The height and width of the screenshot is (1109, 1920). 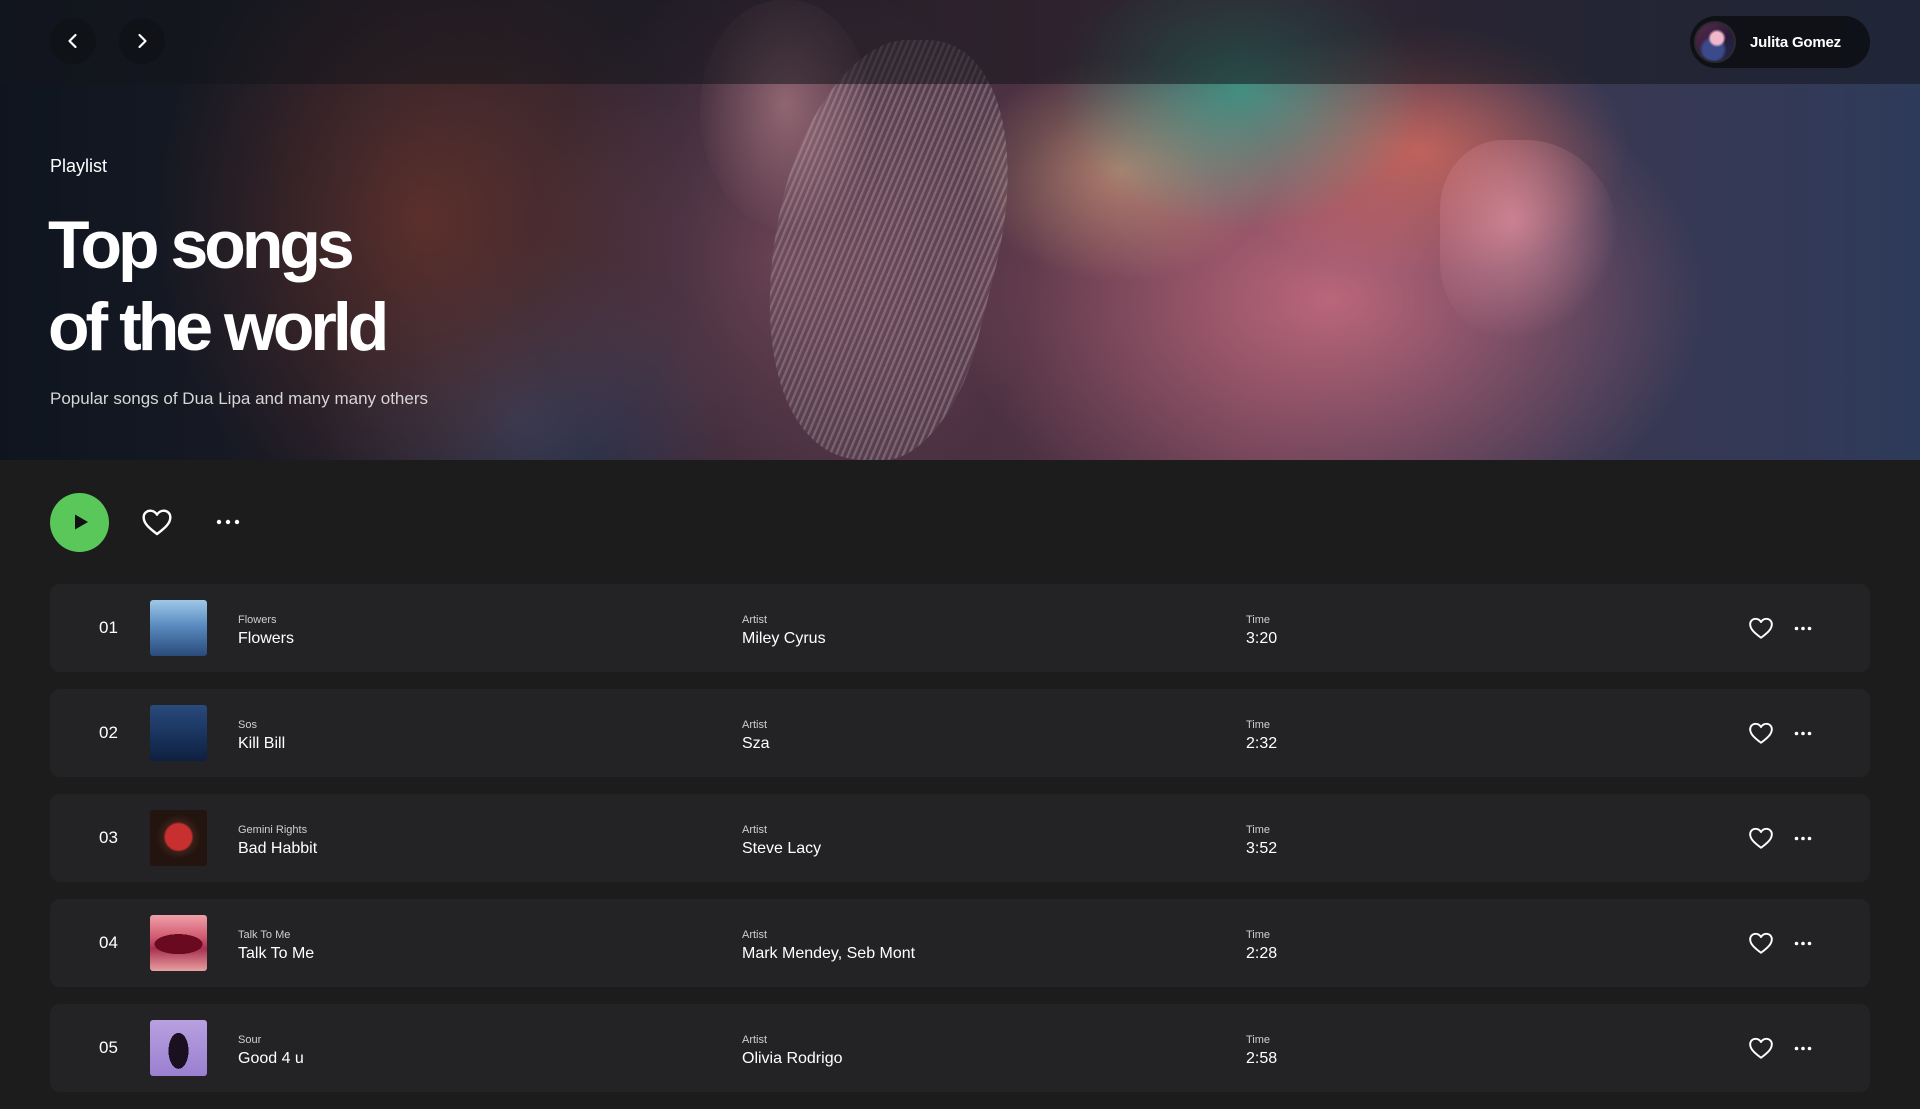 I want to click on track-title-column: Flowers Flowers, so click(x=266, y=631).